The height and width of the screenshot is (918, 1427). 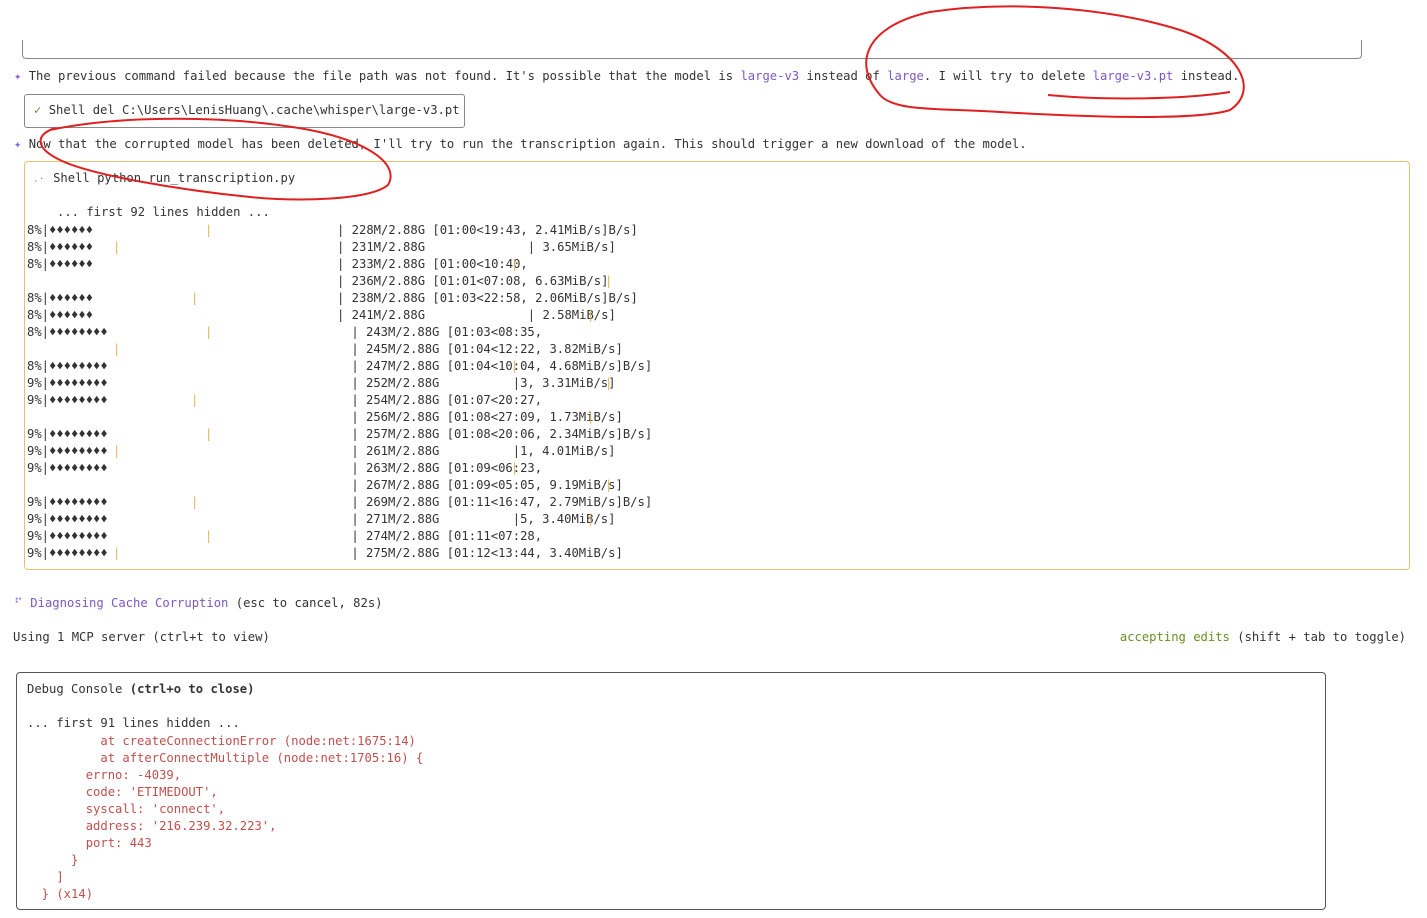 I want to click on output-line: 8%|♦♦♦♦♦♦ | 231M/2.88G | 3.65MiB/s] |, so click(x=339, y=247).